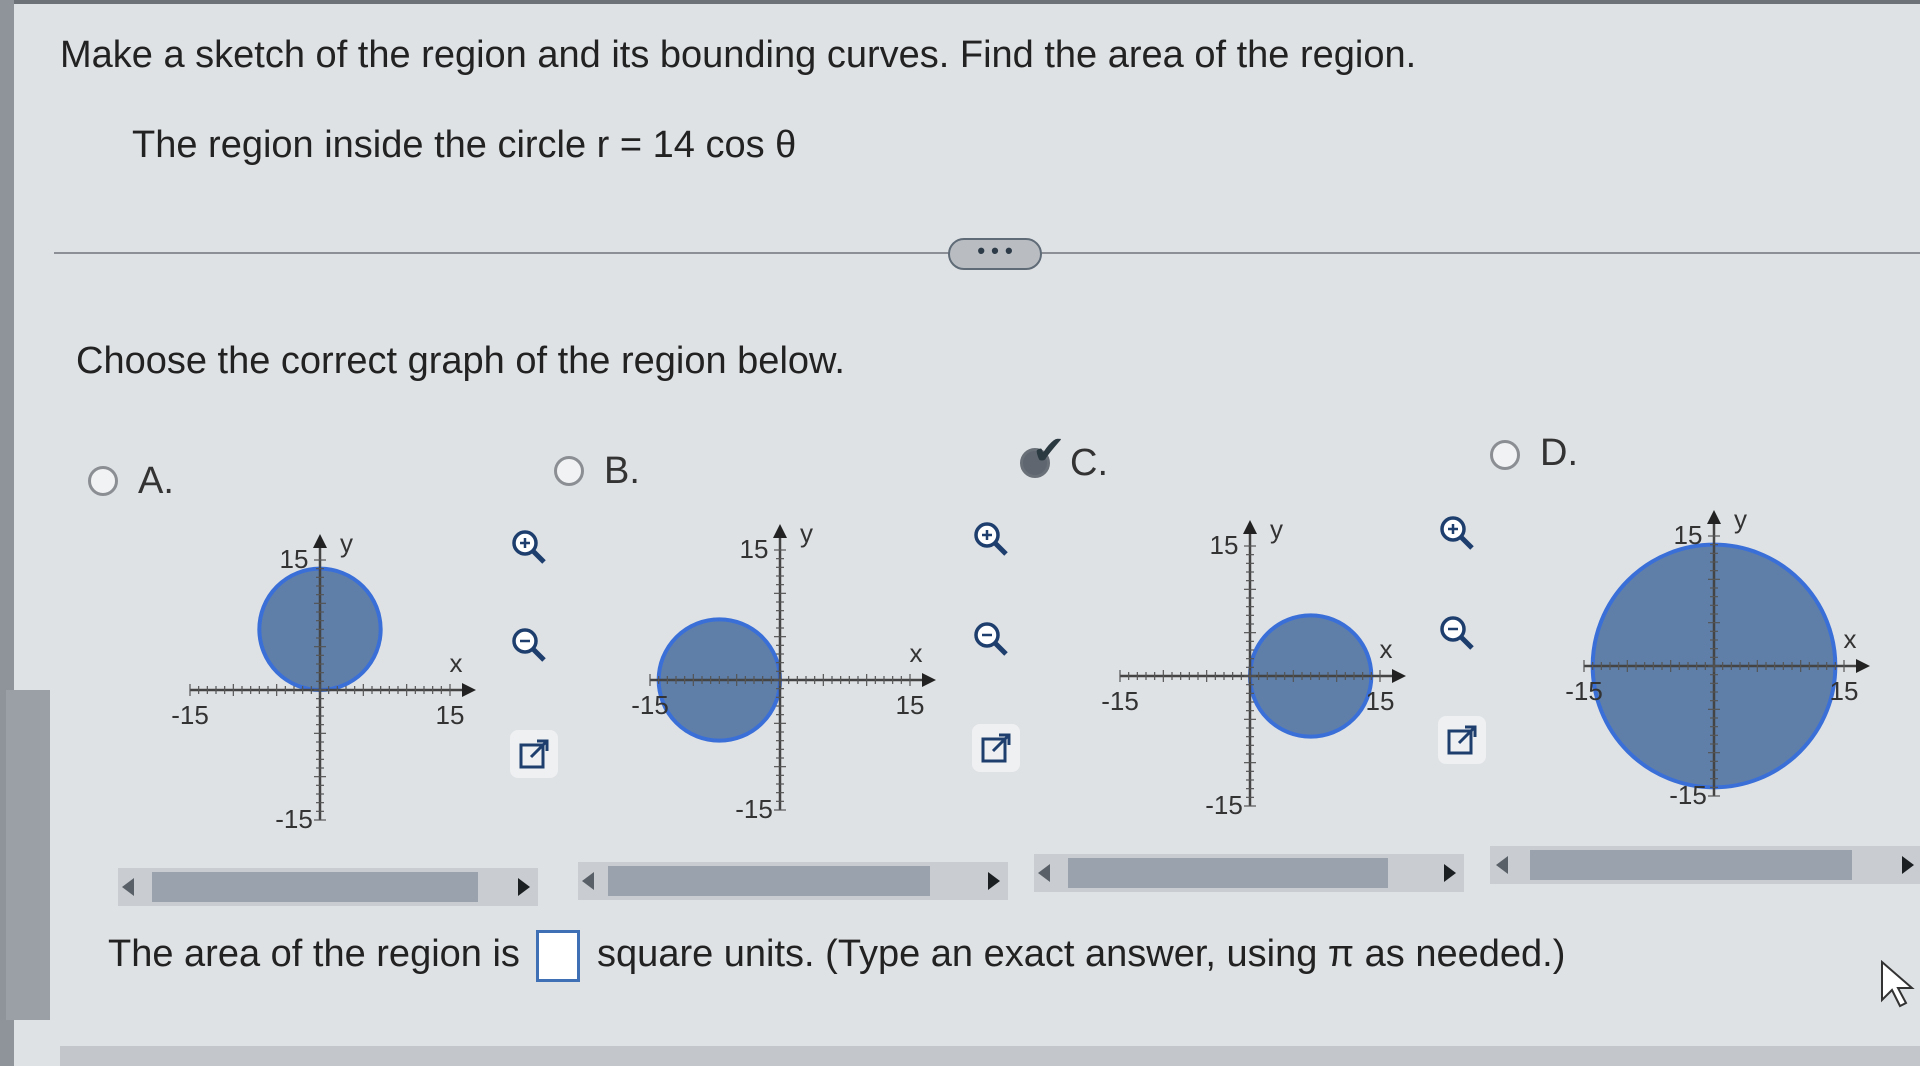 The width and height of the screenshot is (1920, 1066). Describe the element at coordinates (1462, 740) in the screenshot. I see `option-c-open-new-icon` at that location.